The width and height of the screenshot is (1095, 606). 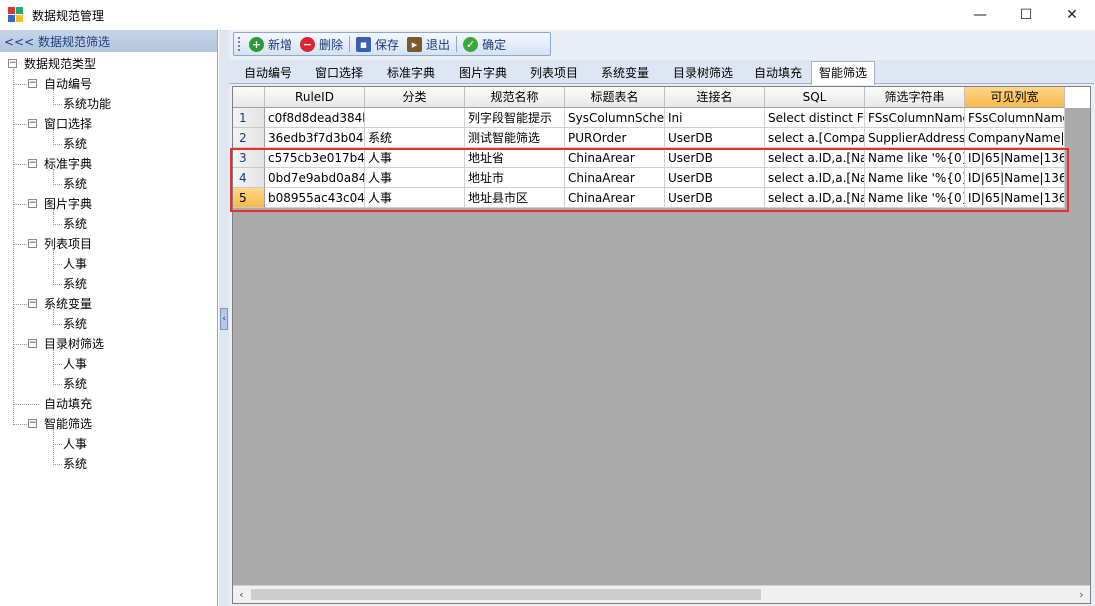 I want to click on table-cell: 测试智能筛选, so click(x=515, y=138).